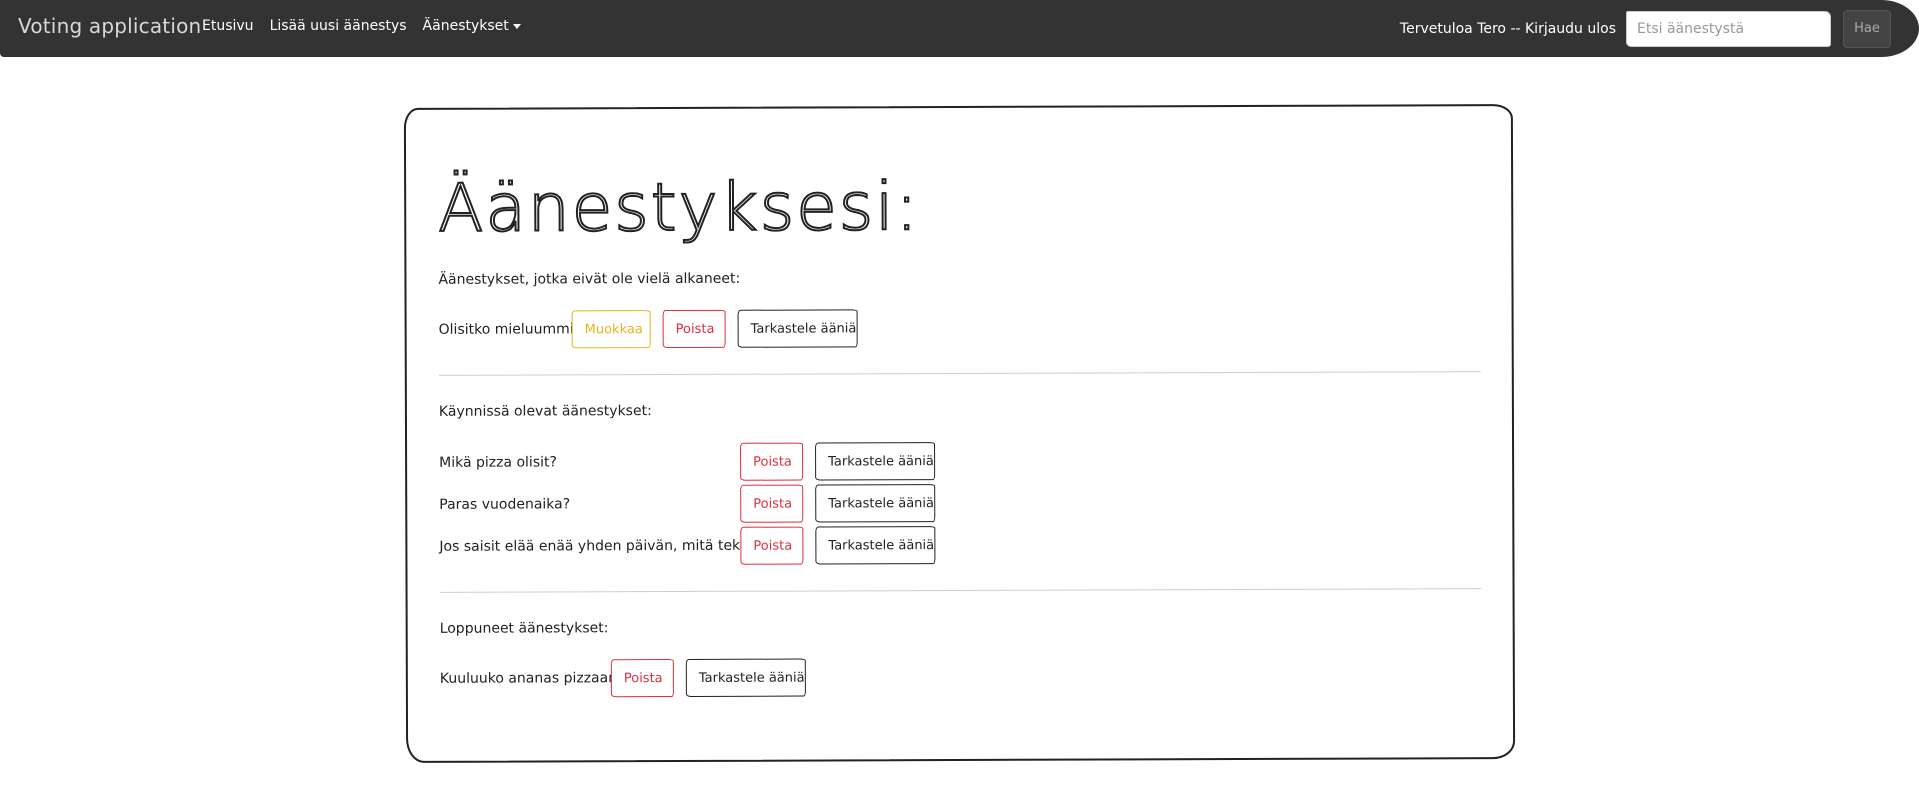 The height and width of the screenshot is (786, 1919). I want to click on nav-dropdown-polls: Äänestykset, so click(472, 26).